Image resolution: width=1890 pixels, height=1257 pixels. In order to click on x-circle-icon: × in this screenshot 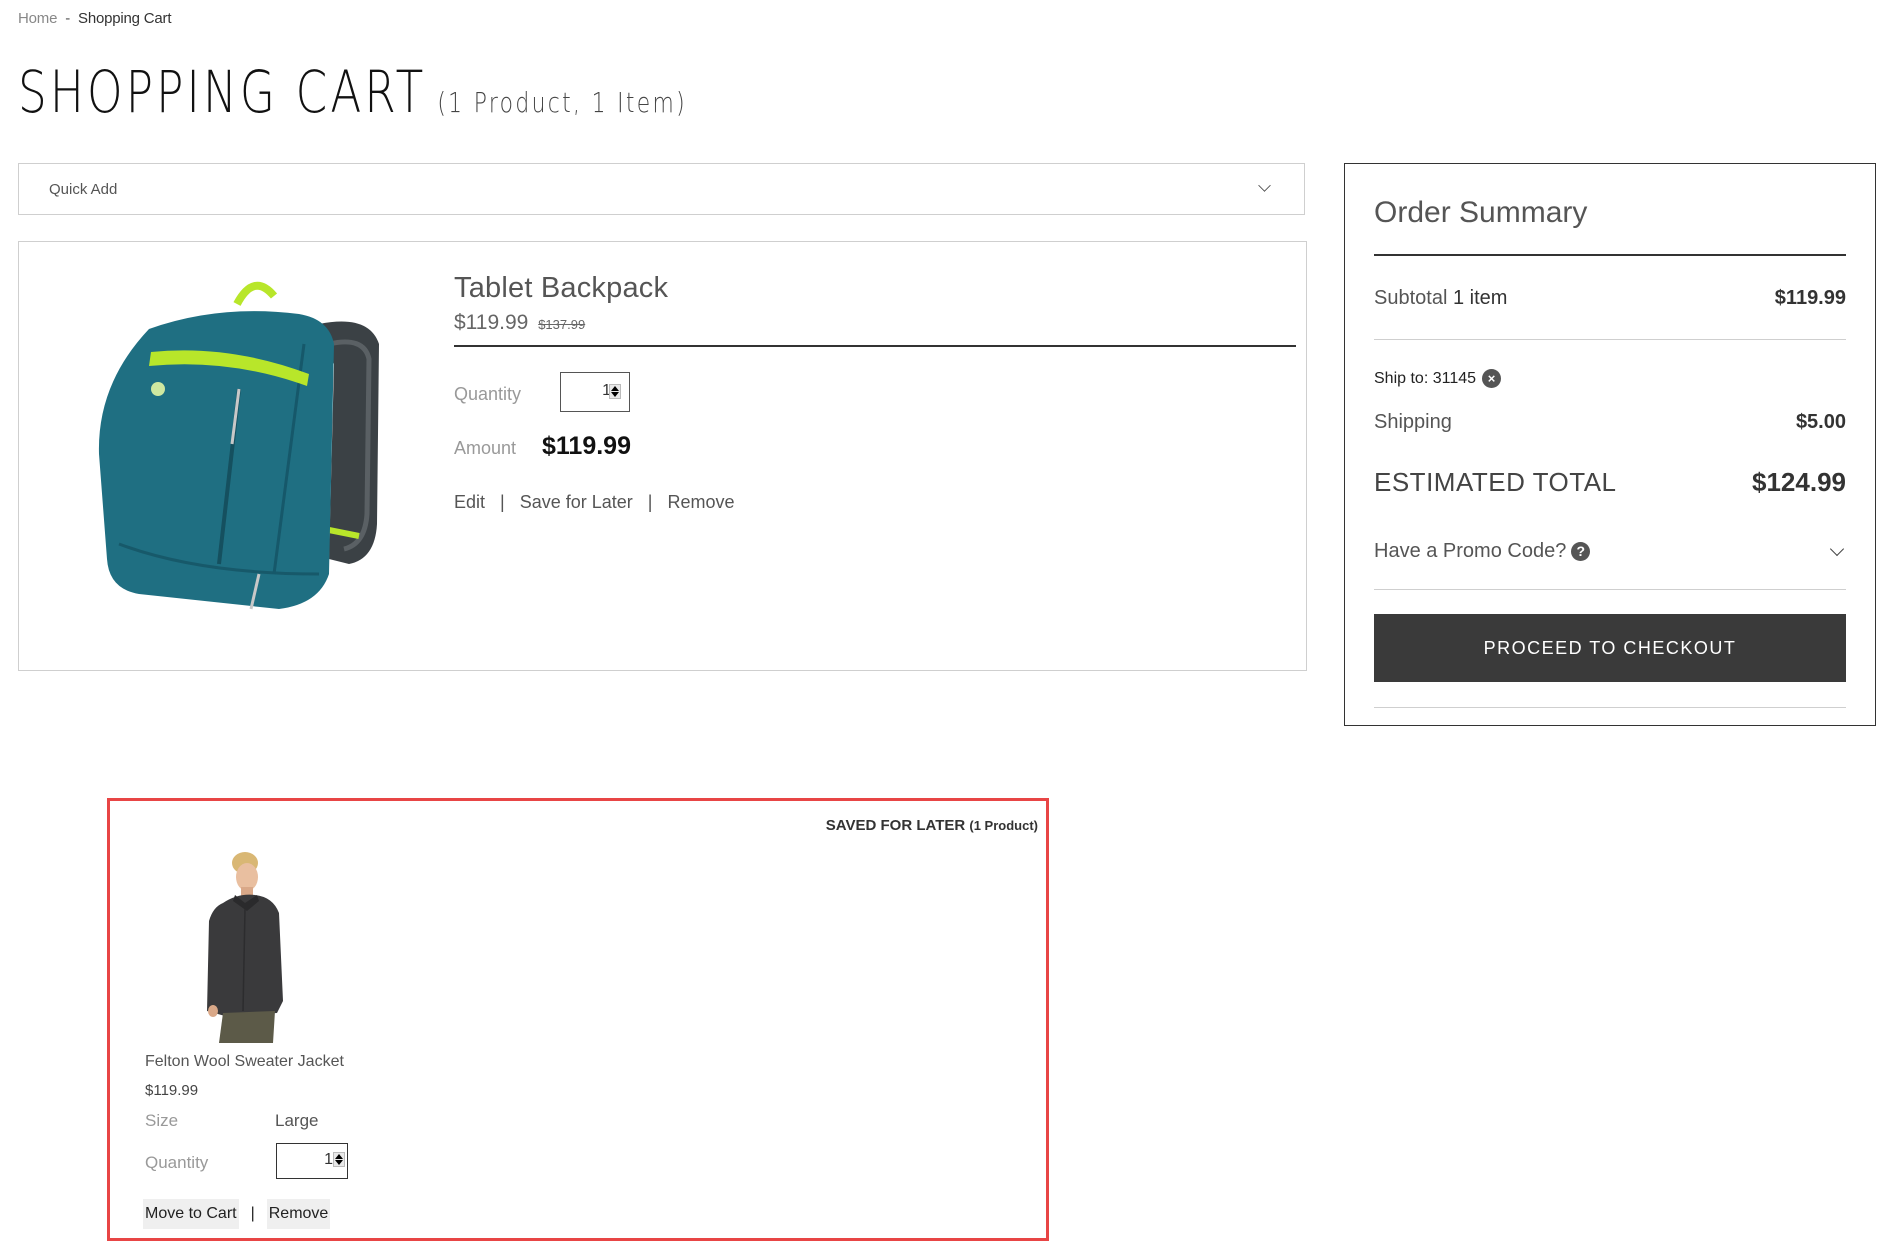, I will do `click(1492, 378)`.